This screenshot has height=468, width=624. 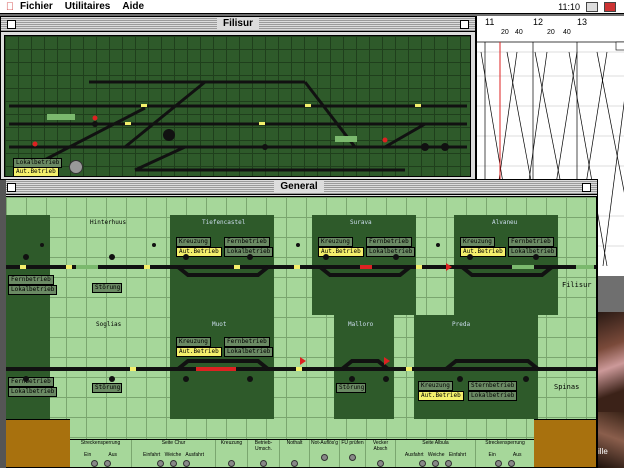 I want to click on fu-prufen-control: FU prüfen, so click(x=353, y=453).